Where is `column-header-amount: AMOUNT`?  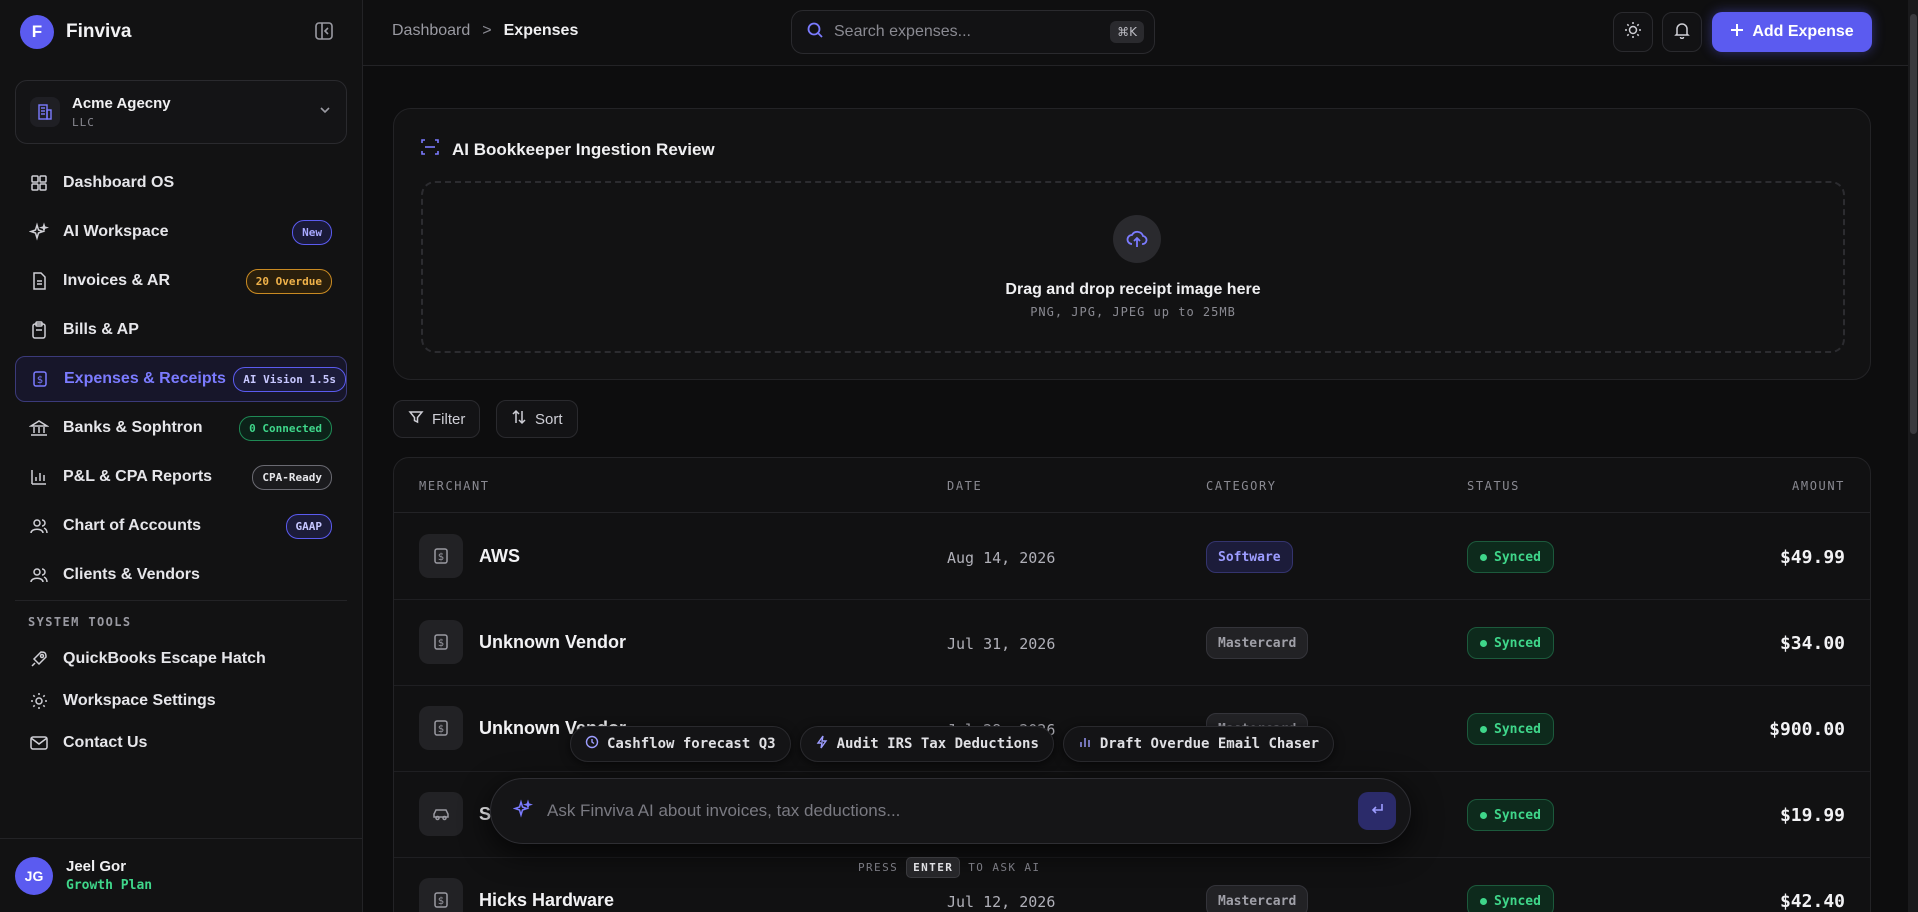
column-header-amount: AMOUNT is located at coordinates (1818, 486).